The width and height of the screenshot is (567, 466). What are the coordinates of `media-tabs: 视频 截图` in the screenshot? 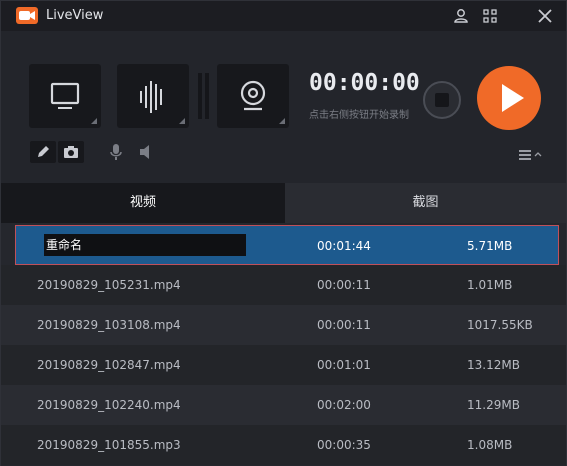 It's located at (283, 203).